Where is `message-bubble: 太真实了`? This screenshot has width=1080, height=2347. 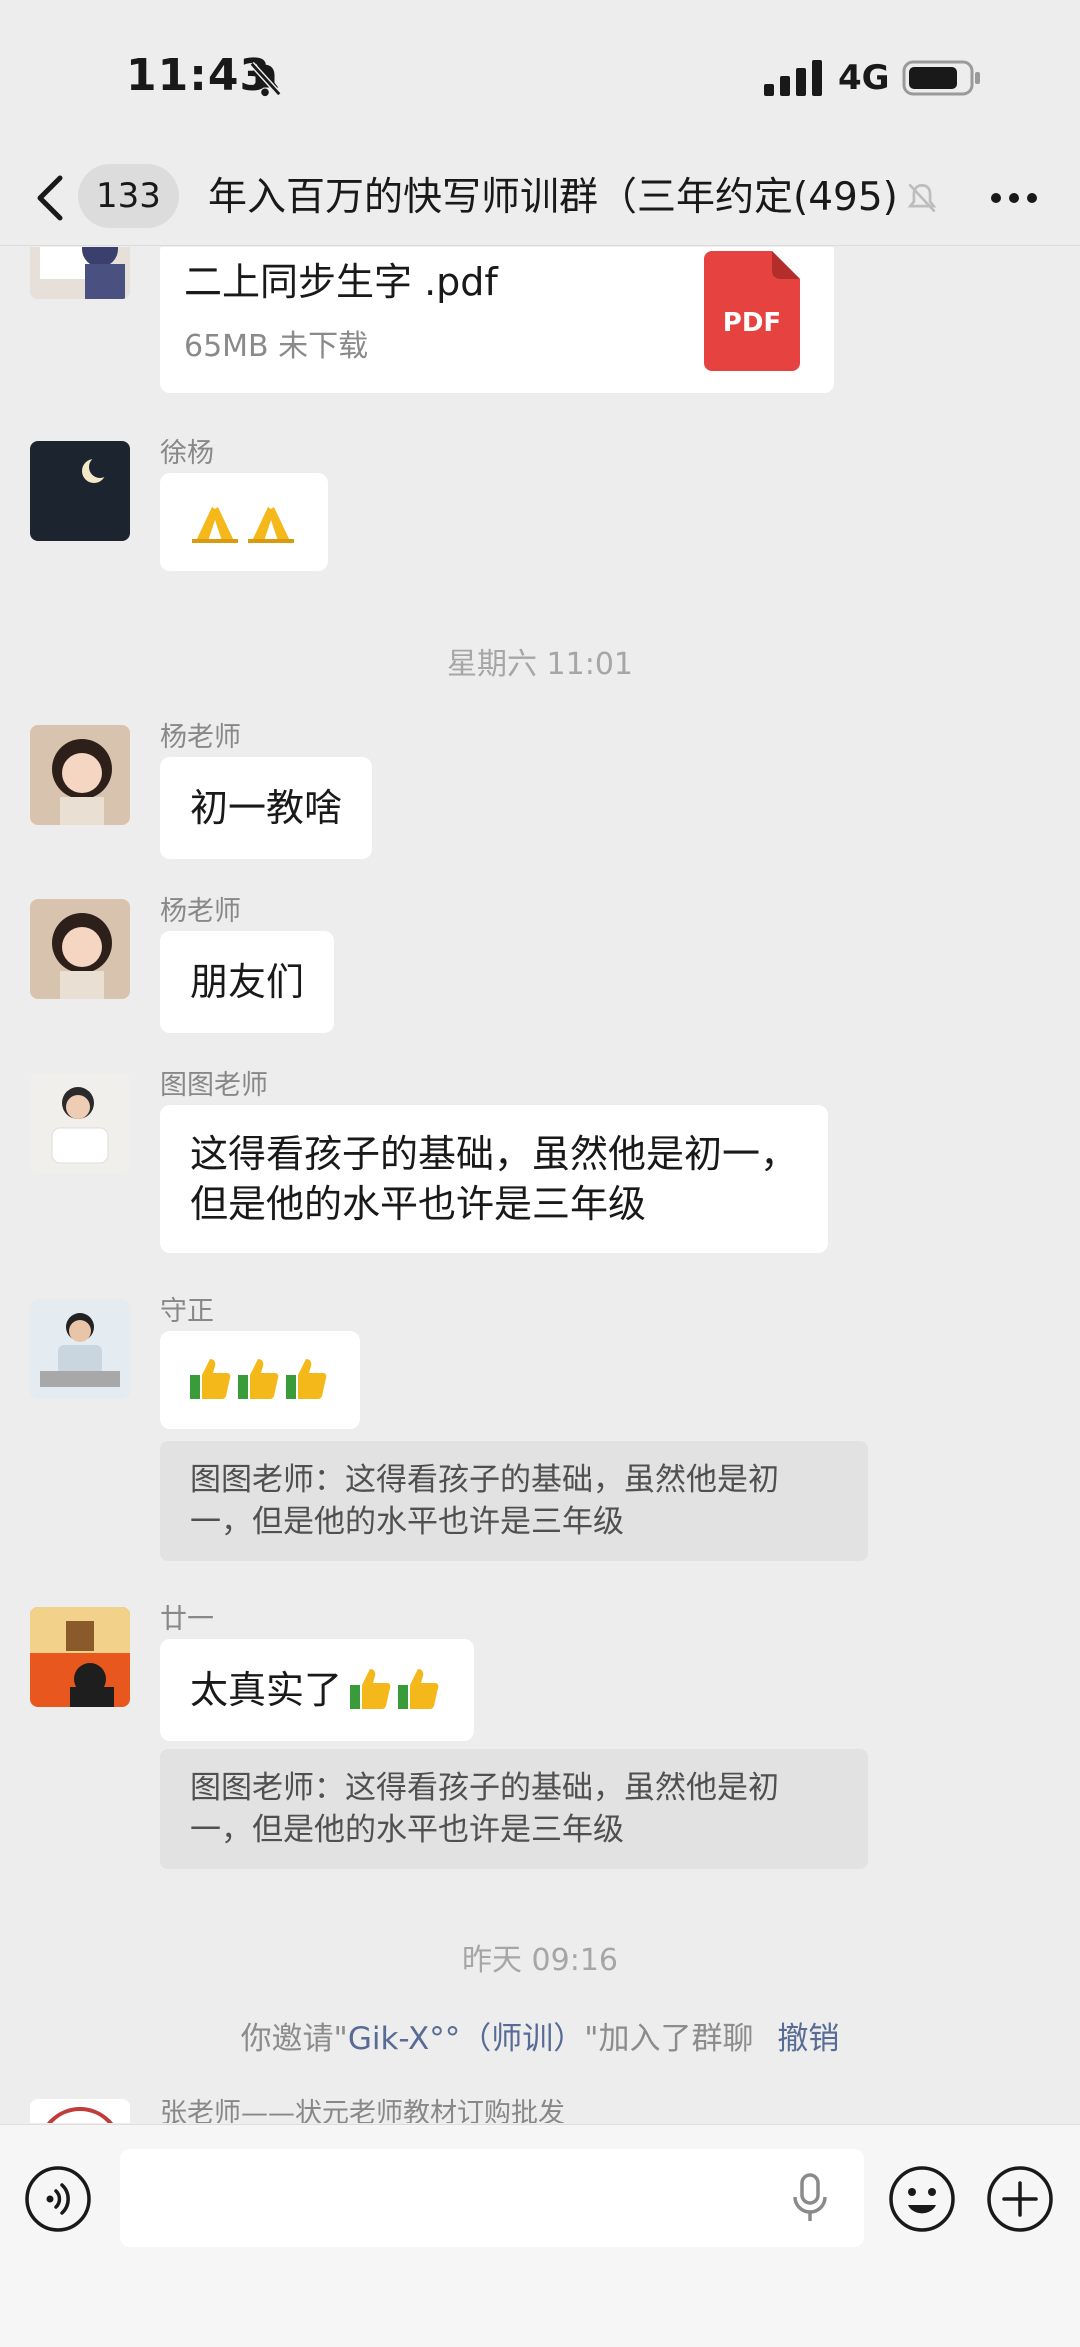
message-bubble: 太真实了 is located at coordinates (317, 1690).